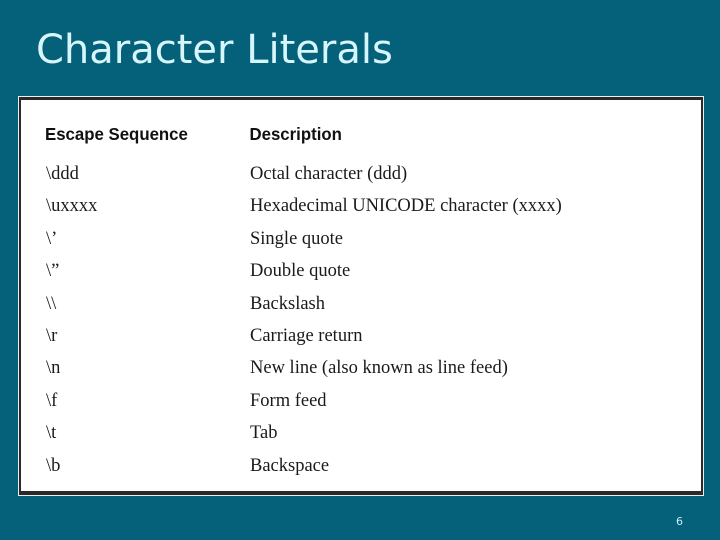 Image resolution: width=720 pixels, height=540 pixels. What do you see at coordinates (53, 368) in the screenshot?
I see `escape-sequence-cell: \n` at bounding box center [53, 368].